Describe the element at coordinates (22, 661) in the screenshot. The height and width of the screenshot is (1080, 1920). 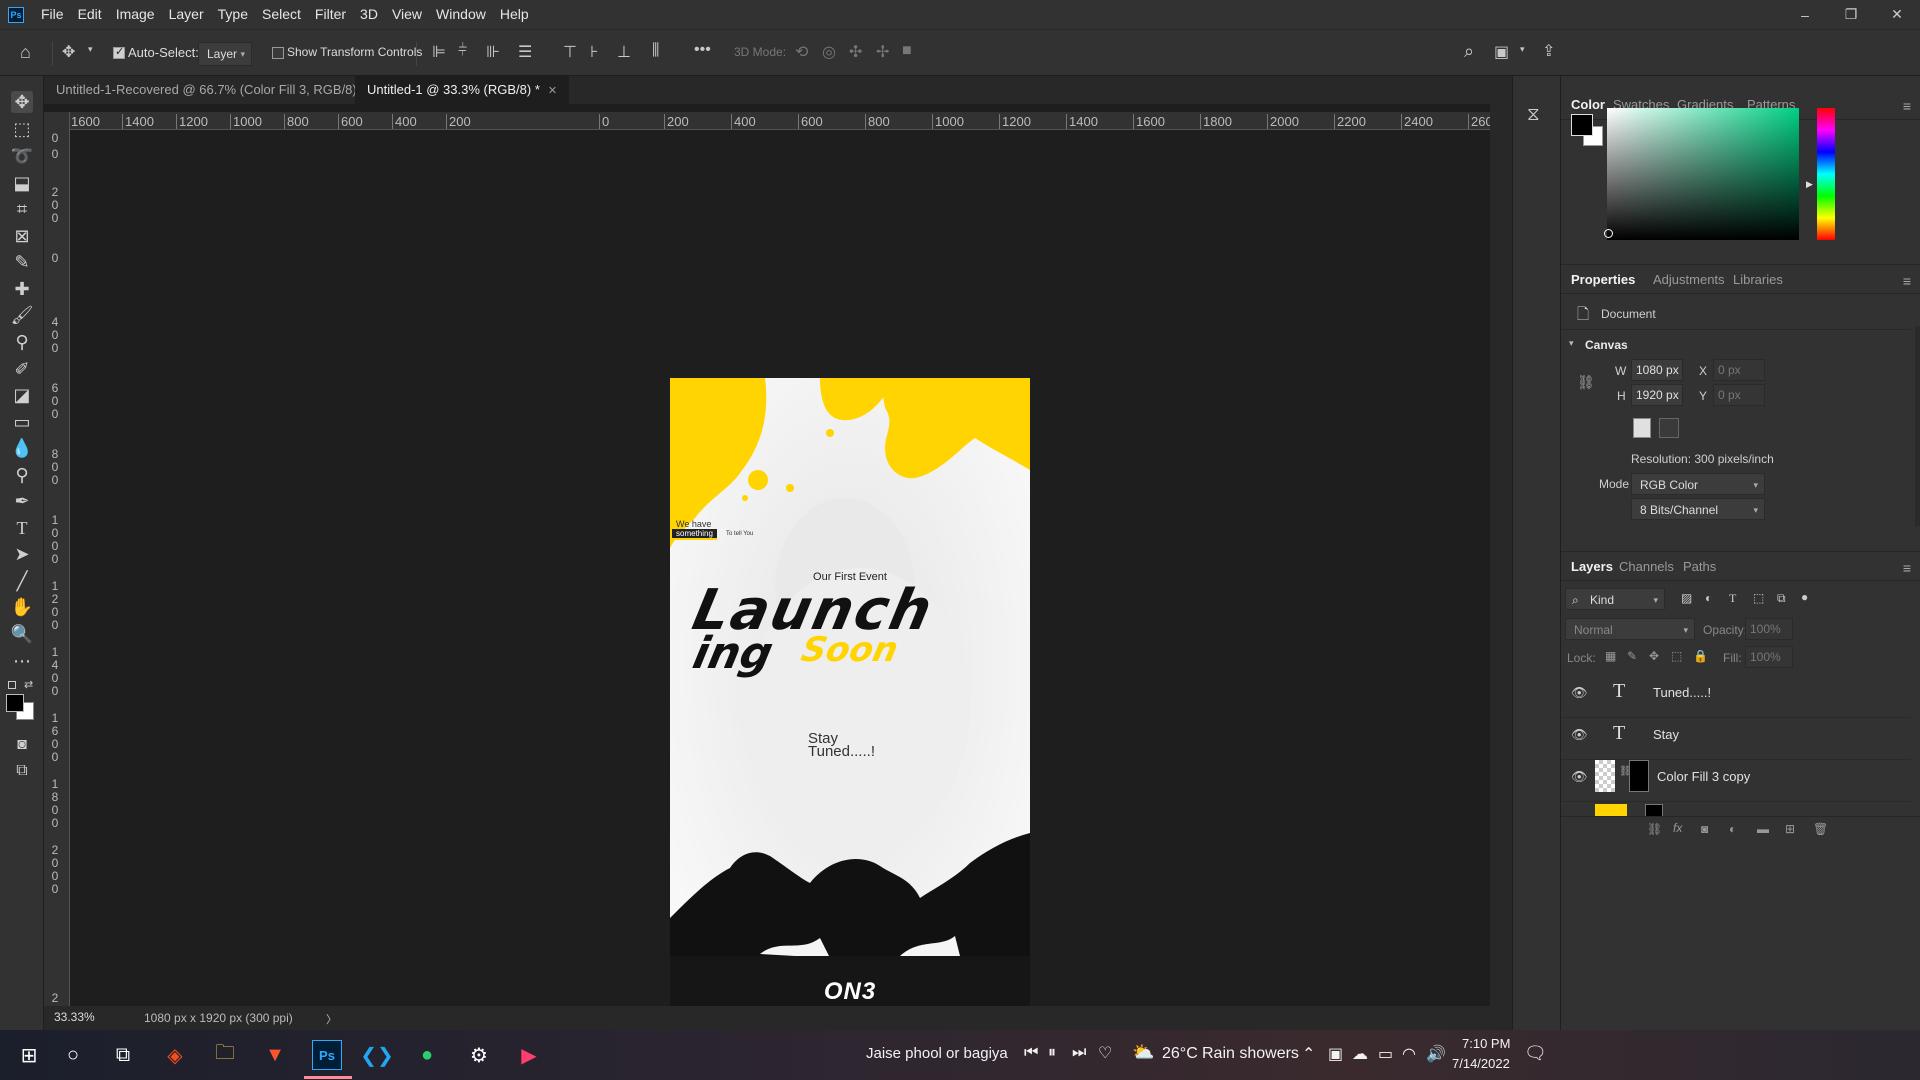
I see `more-tools-icon: ⋯` at that location.